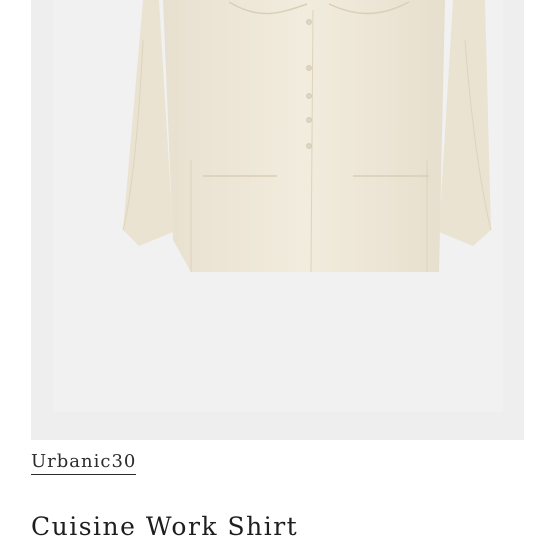 This screenshot has height=554, width=554. Describe the element at coordinates (523, 97) in the screenshot. I see `chevron-right-icon` at that location.